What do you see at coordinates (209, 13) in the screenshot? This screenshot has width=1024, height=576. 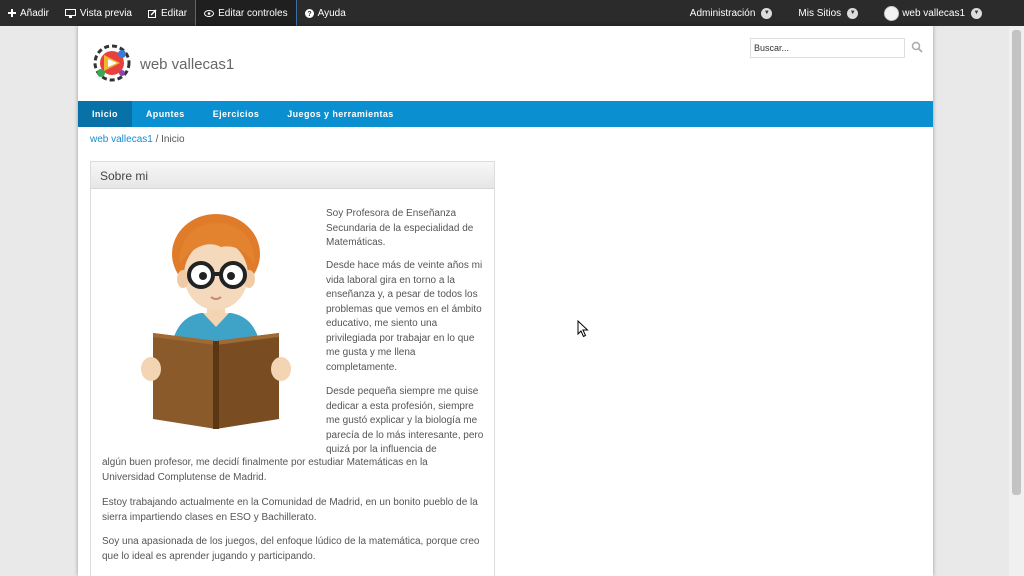 I see `eye-icon` at bounding box center [209, 13].